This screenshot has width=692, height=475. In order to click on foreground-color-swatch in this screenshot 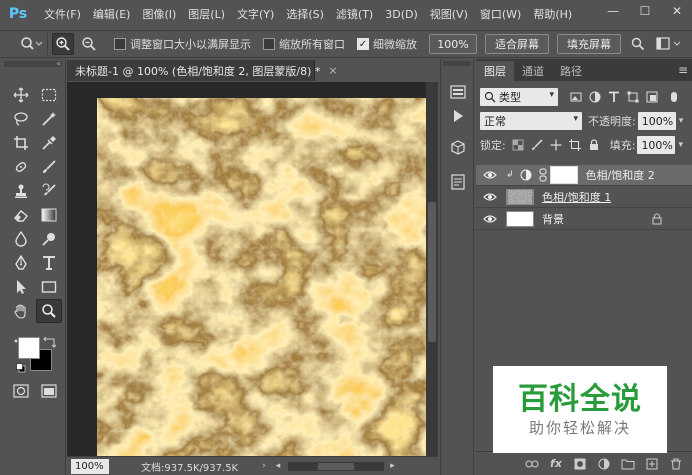, I will do `click(29, 348)`.